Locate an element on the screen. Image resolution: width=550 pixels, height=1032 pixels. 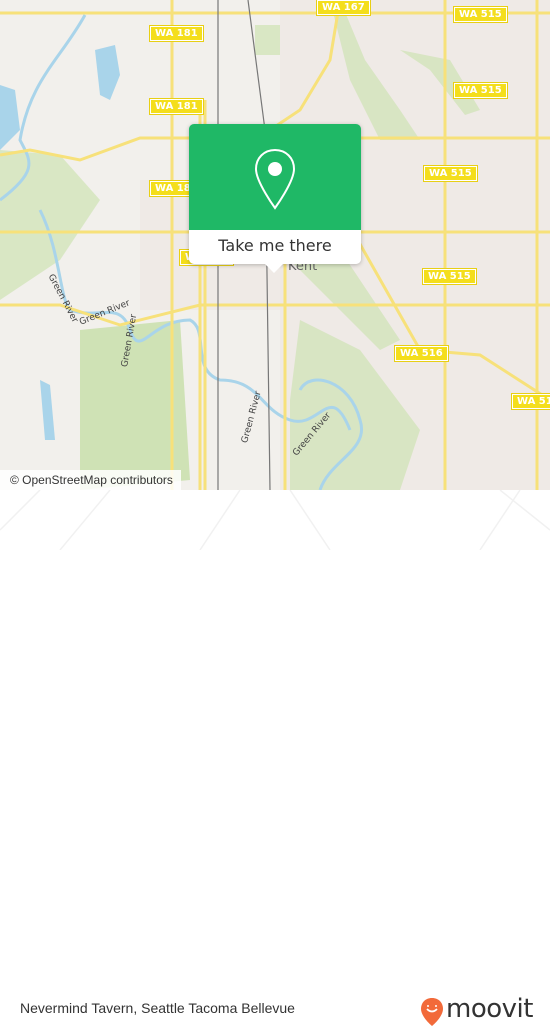
osm-attribution: © OpenStreetMap contributors is located at coordinates (90, 480).